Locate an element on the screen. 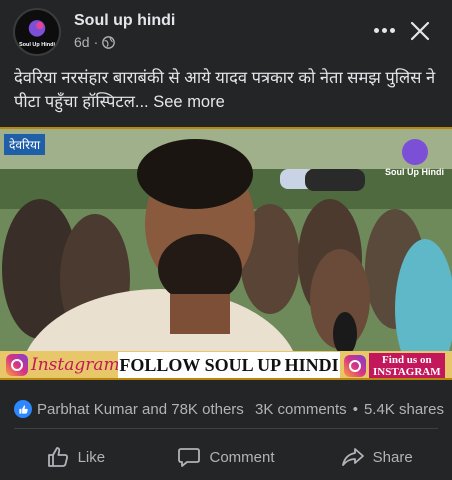 The image size is (452, 480). thumbs-up-icon is located at coordinates (57, 457).